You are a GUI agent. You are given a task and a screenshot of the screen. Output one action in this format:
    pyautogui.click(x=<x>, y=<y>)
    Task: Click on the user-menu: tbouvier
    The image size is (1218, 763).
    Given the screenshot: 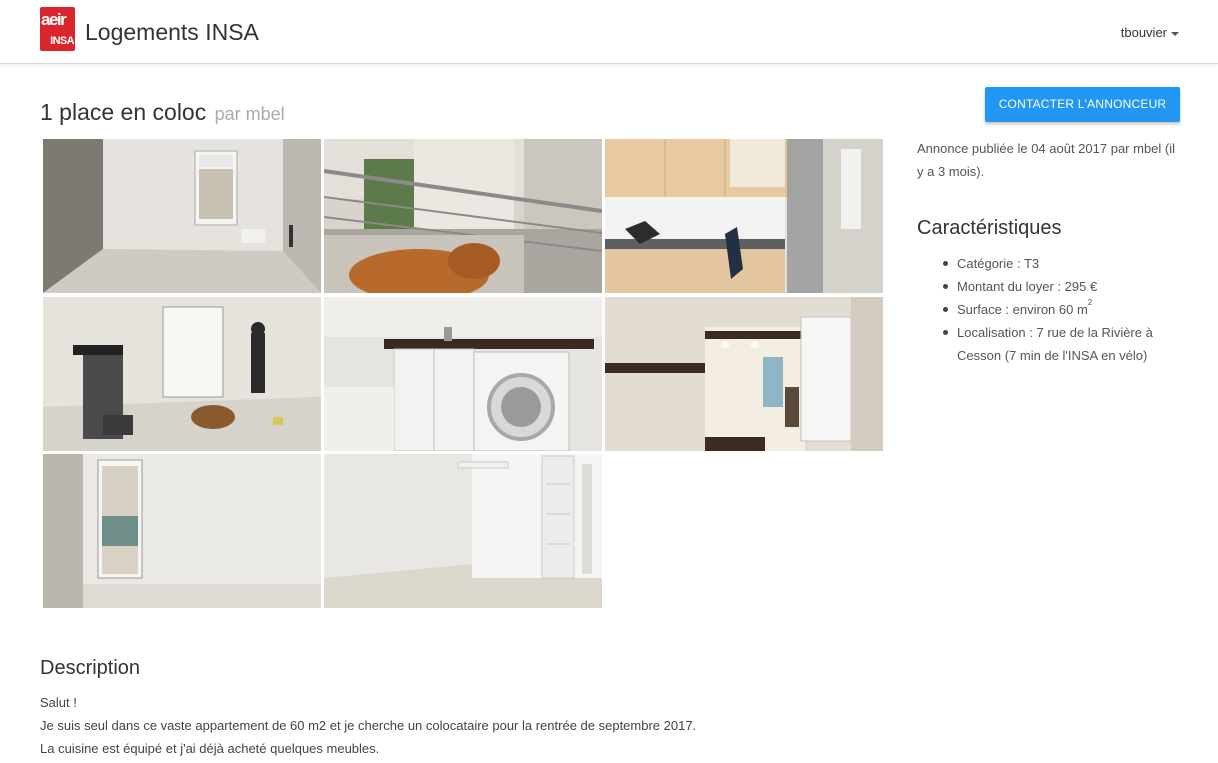 What is the action you would take?
    pyautogui.click(x=1150, y=33)
    